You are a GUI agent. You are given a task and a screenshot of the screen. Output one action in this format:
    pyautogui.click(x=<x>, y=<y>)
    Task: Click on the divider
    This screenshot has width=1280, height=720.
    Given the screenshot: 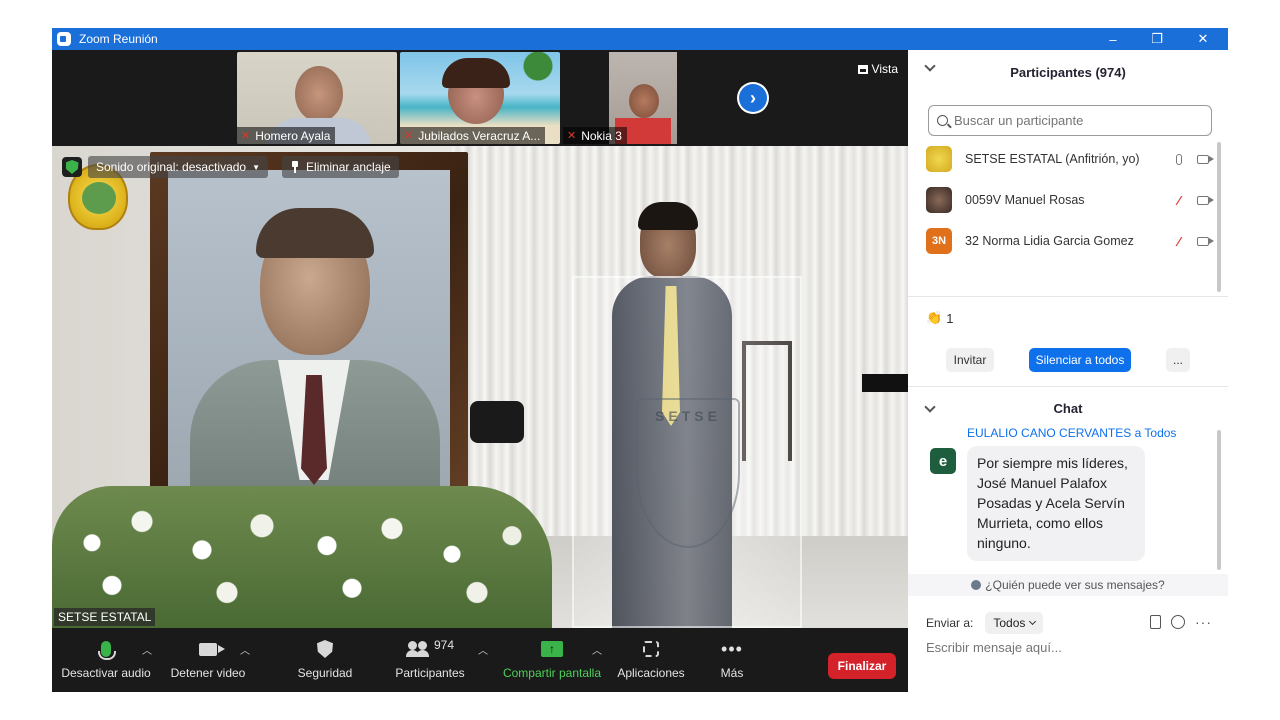 What is the action you would take?
    pyautogui.click(x=1068, y=386)
    